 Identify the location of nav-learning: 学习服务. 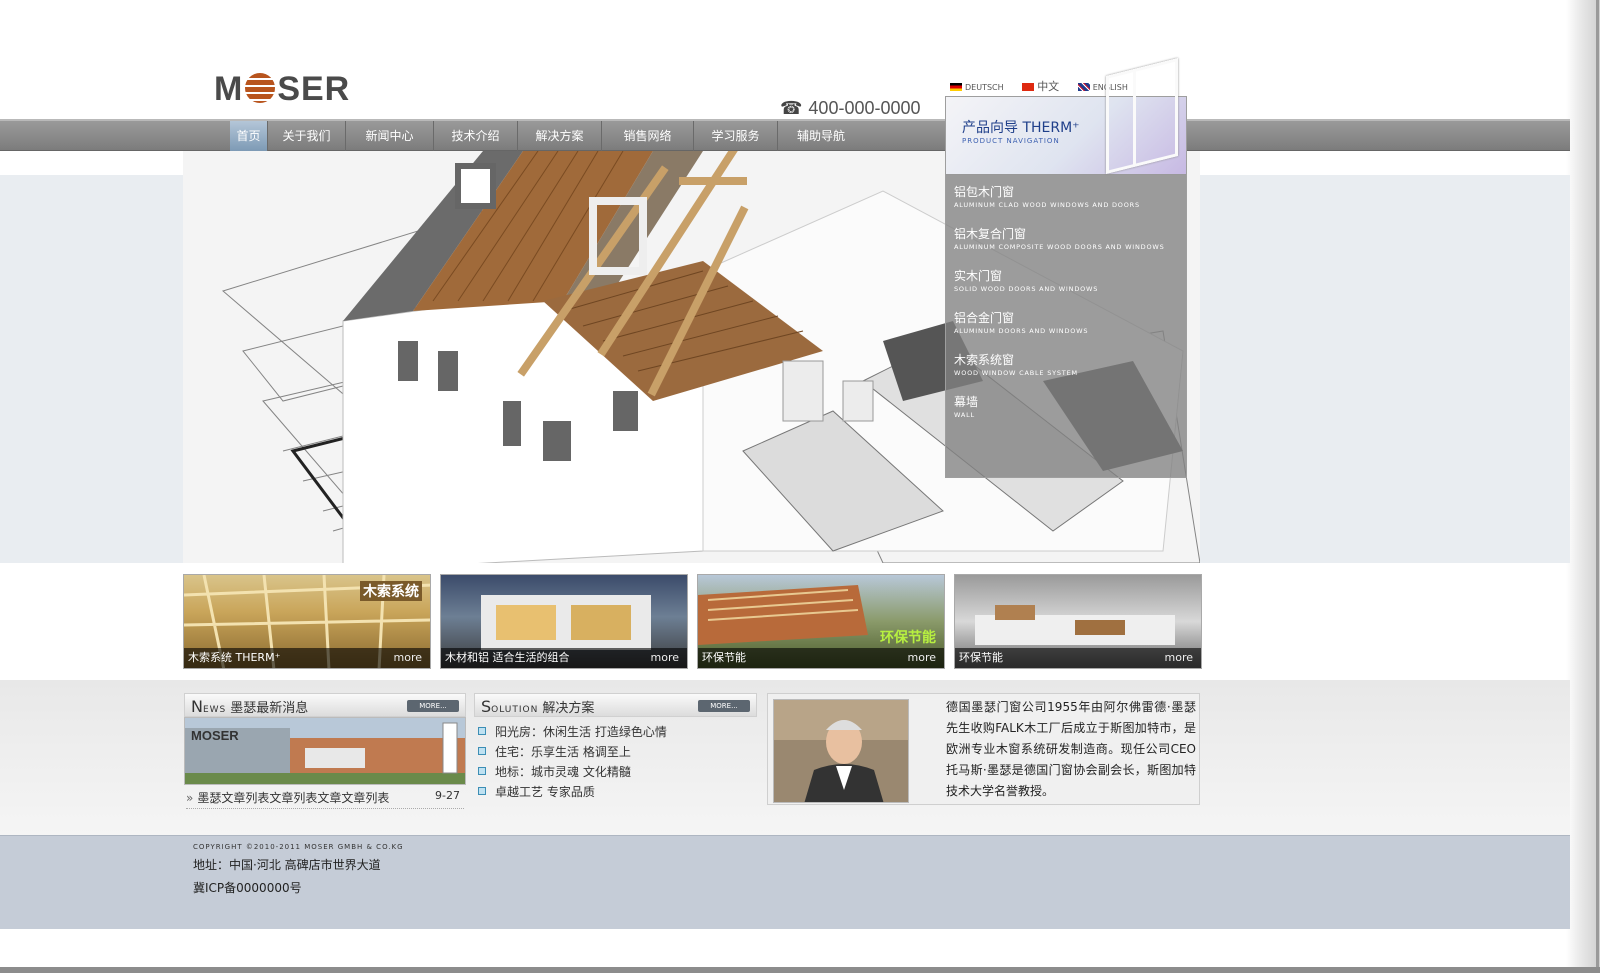
(736, 136).